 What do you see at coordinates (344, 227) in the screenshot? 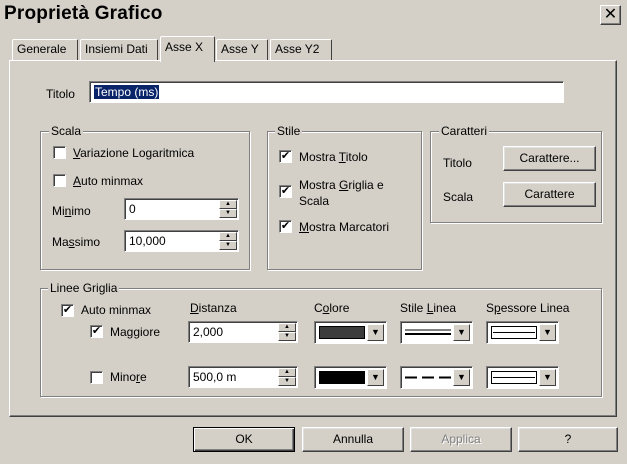
I see `mostra-marcatori-label: Mostra Marcatori` at bounding box center [344, 227].